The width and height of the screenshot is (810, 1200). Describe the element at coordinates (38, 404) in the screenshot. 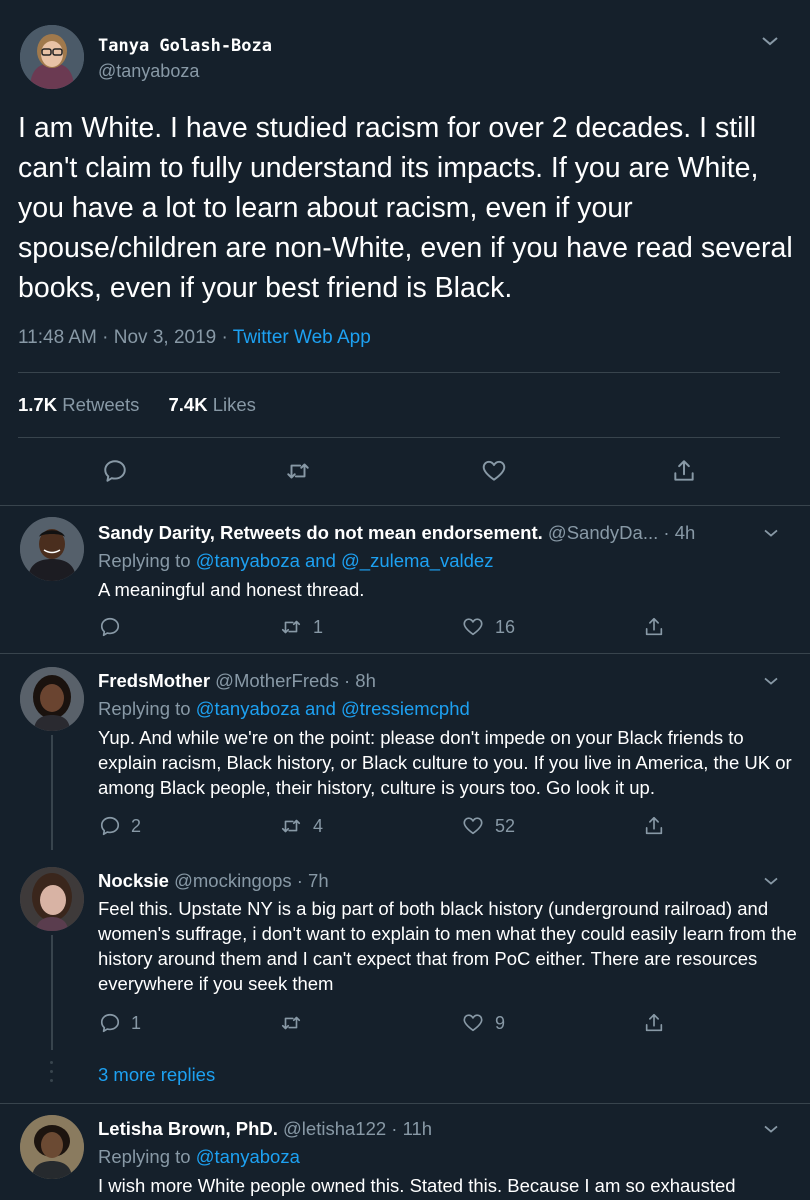

I see `retweets-count: 1.7K` at that location.